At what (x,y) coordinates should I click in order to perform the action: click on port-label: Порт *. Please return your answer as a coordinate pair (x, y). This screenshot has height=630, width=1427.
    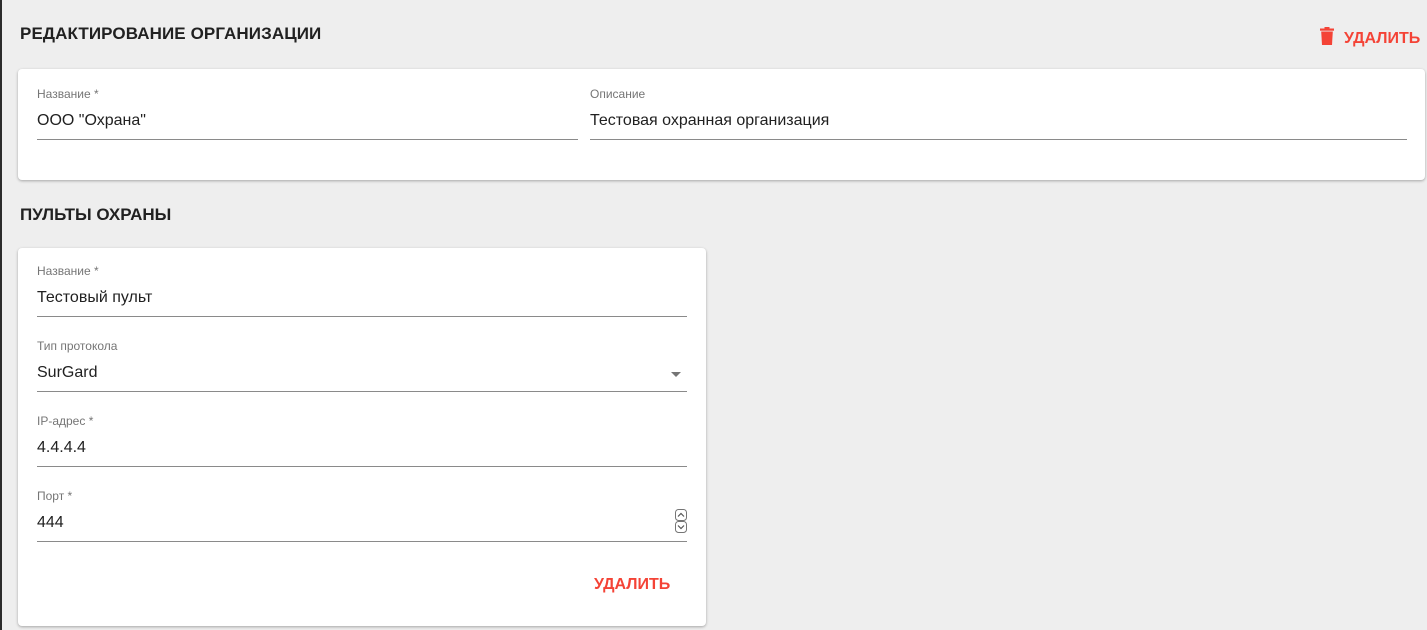
    Looking at the image, I should click on (55, 496).